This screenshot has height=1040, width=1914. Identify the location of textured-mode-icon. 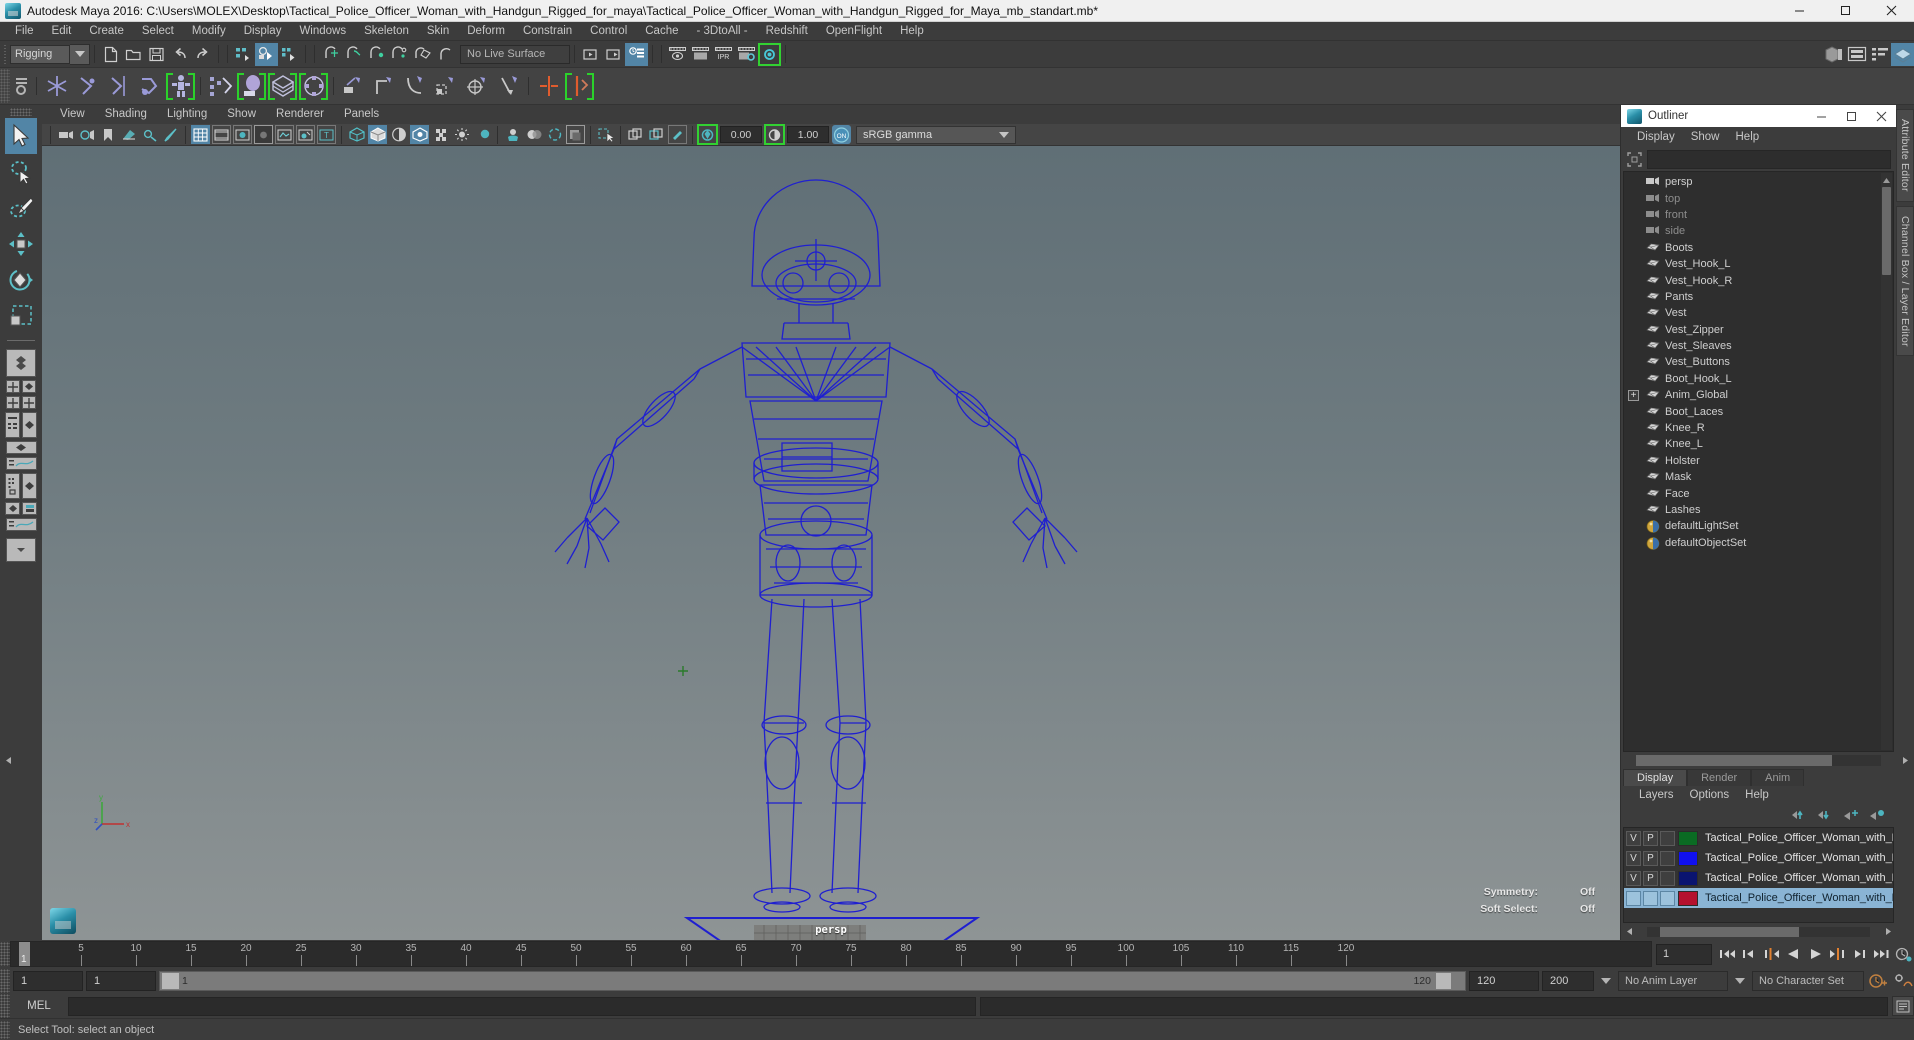
(419, 134).